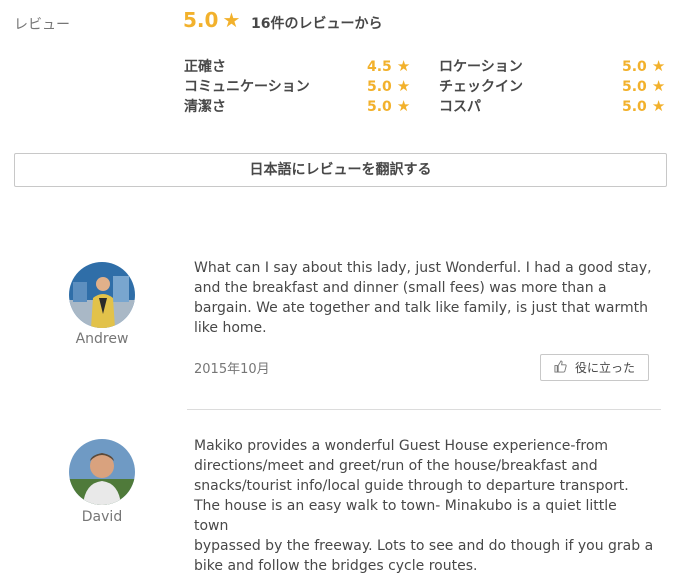 This screenshot has width=686, height=576. What do you see at coordinates (102, 339) in the screenshot?
I see `reviewer-name: Andrew` at bounding box center [102, 339].